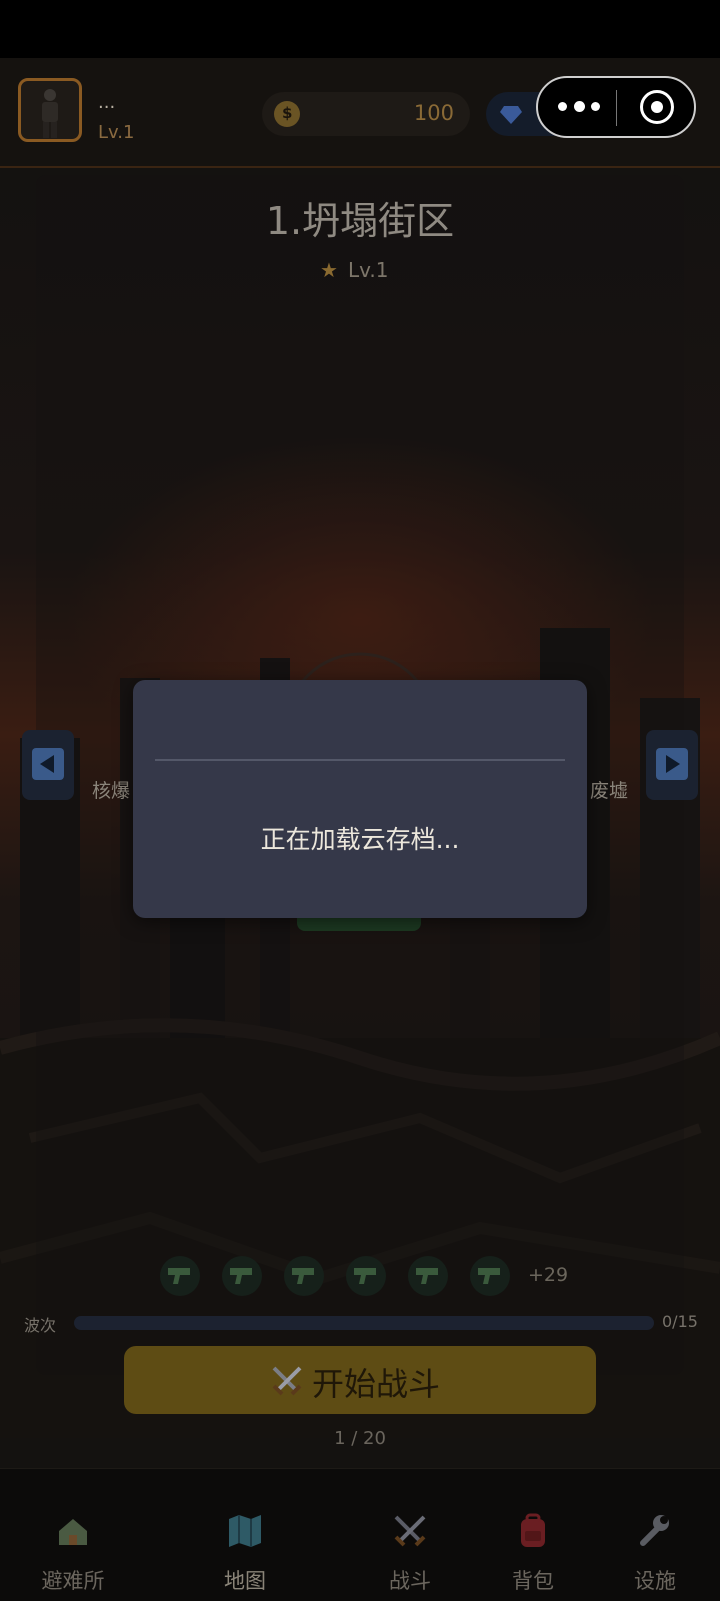 The image size is (720, 1601). I want to click on next-map-button, so click(672, 765).